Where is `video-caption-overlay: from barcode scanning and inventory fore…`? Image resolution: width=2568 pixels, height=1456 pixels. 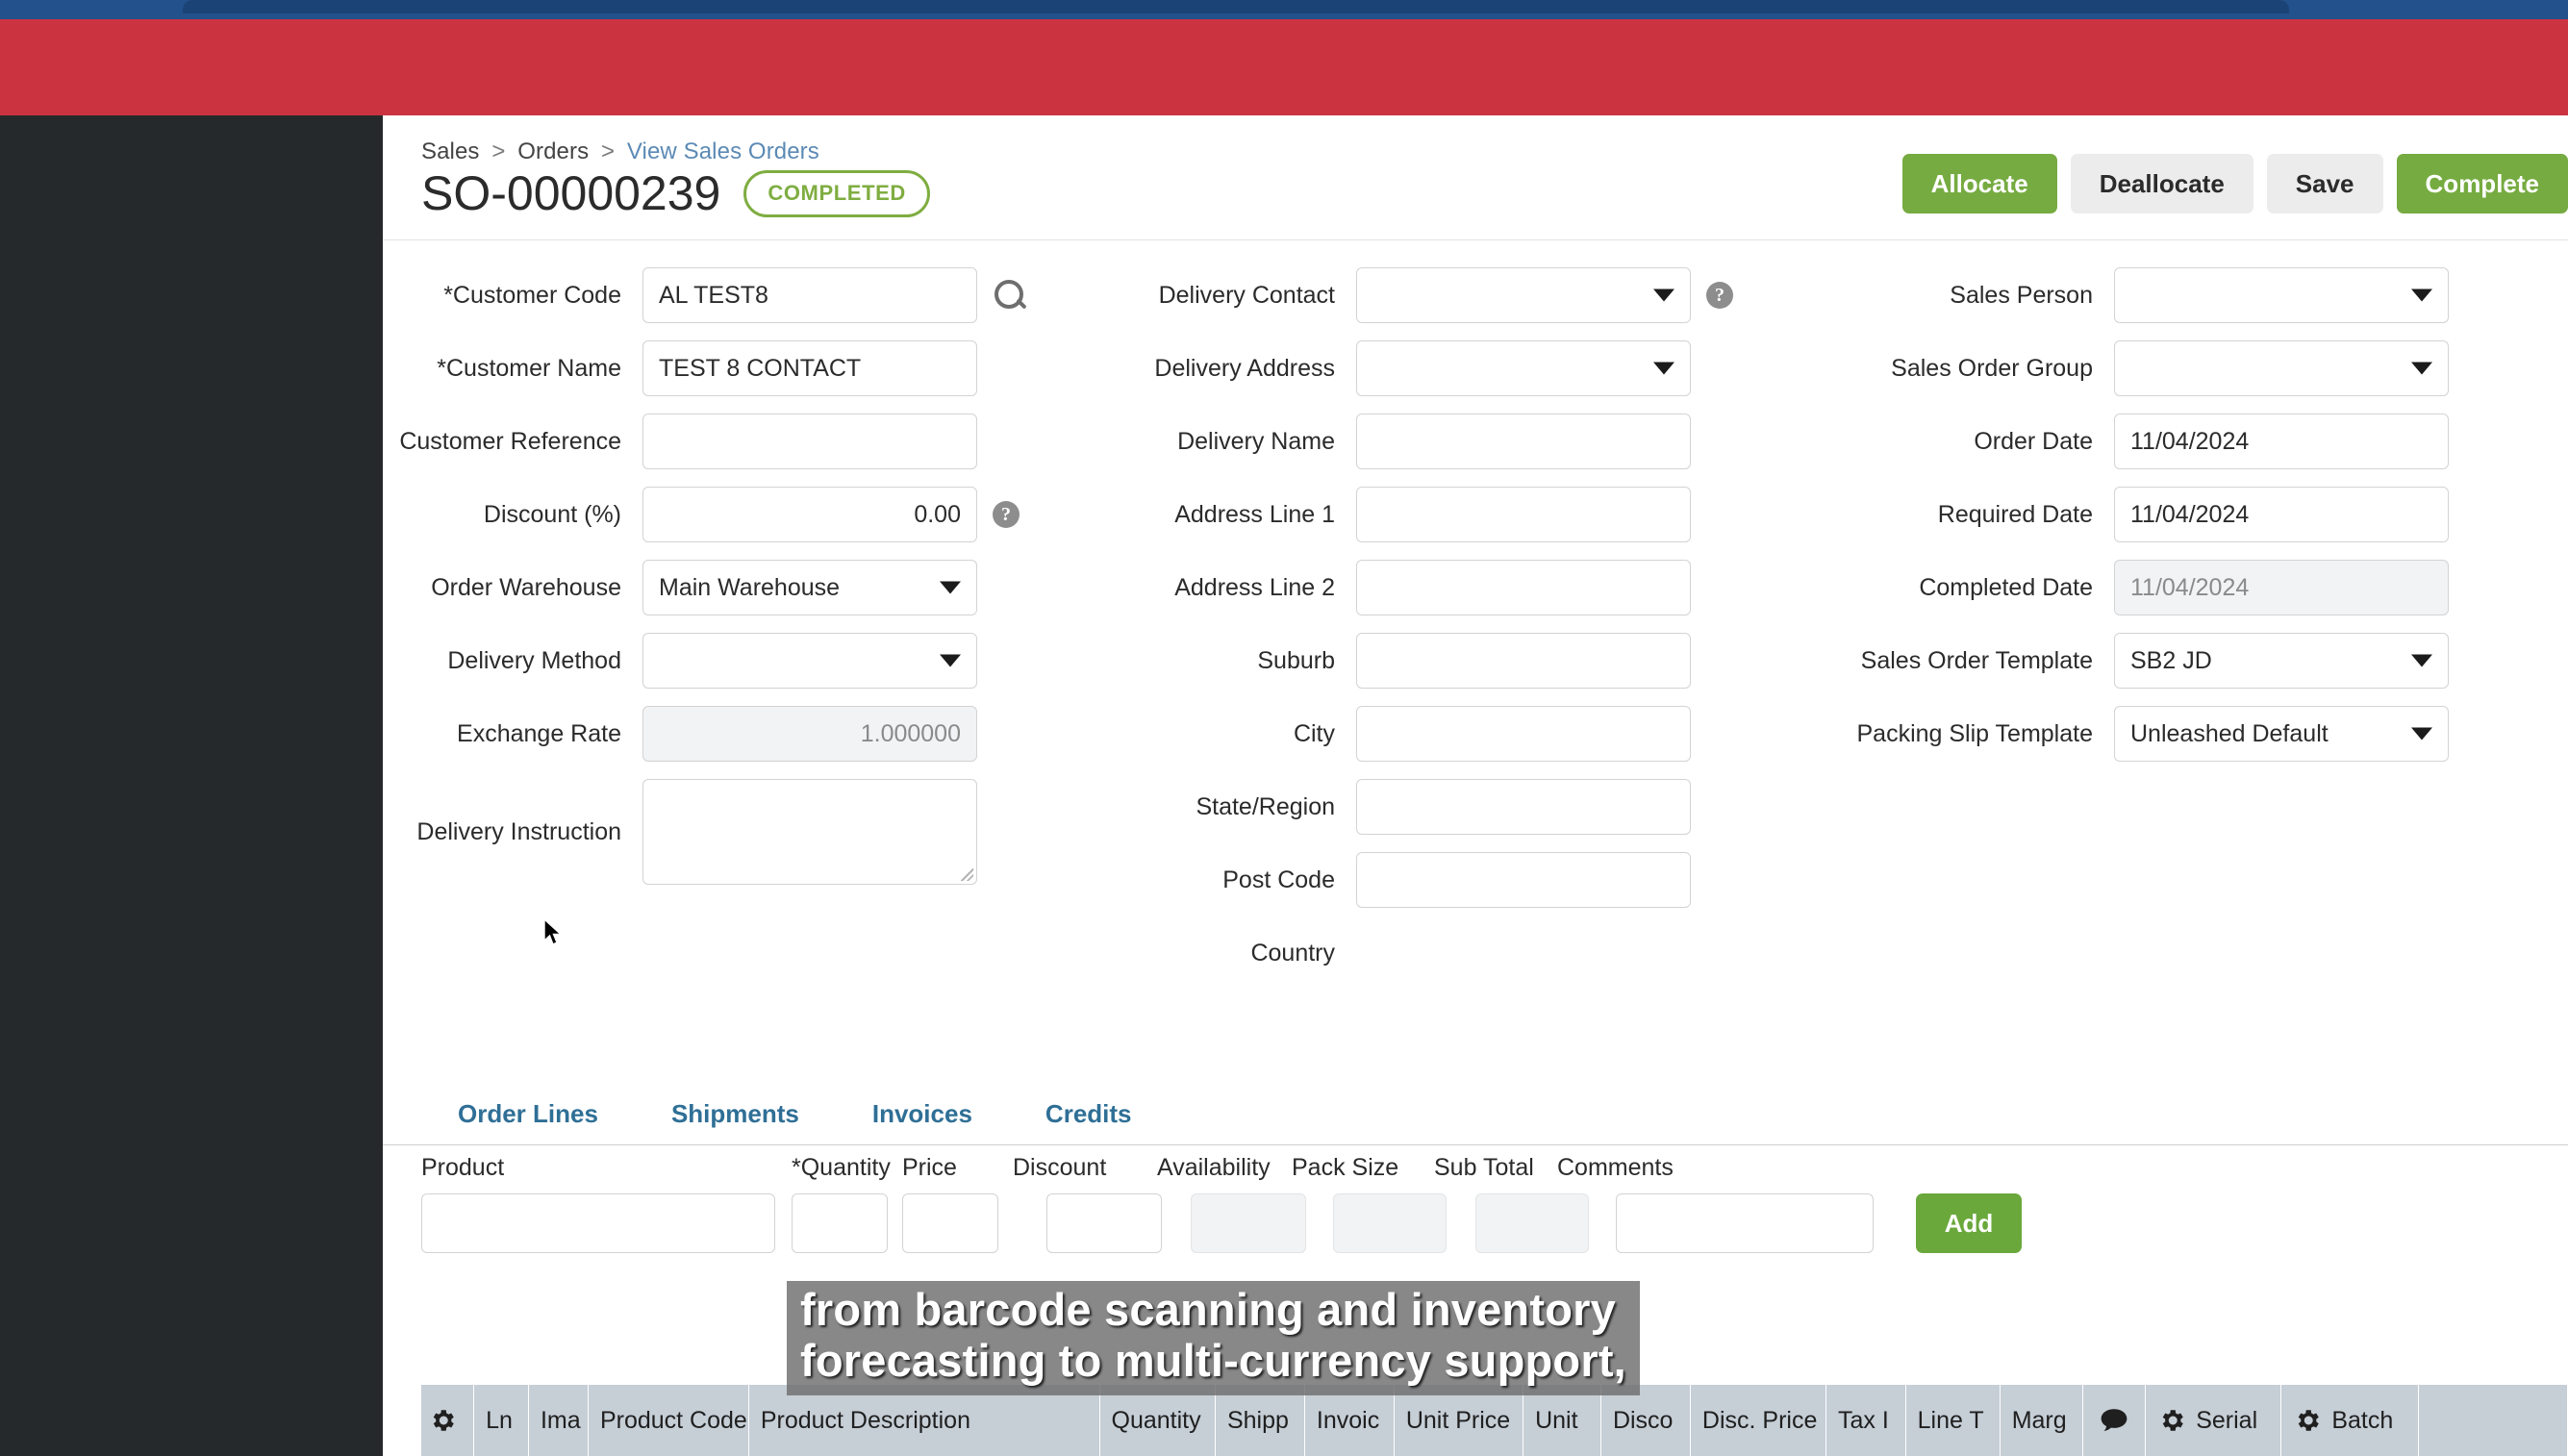
video-caption-overlay: from barcode scanning and inventory fore… is located at coordinates (1213, 1338).